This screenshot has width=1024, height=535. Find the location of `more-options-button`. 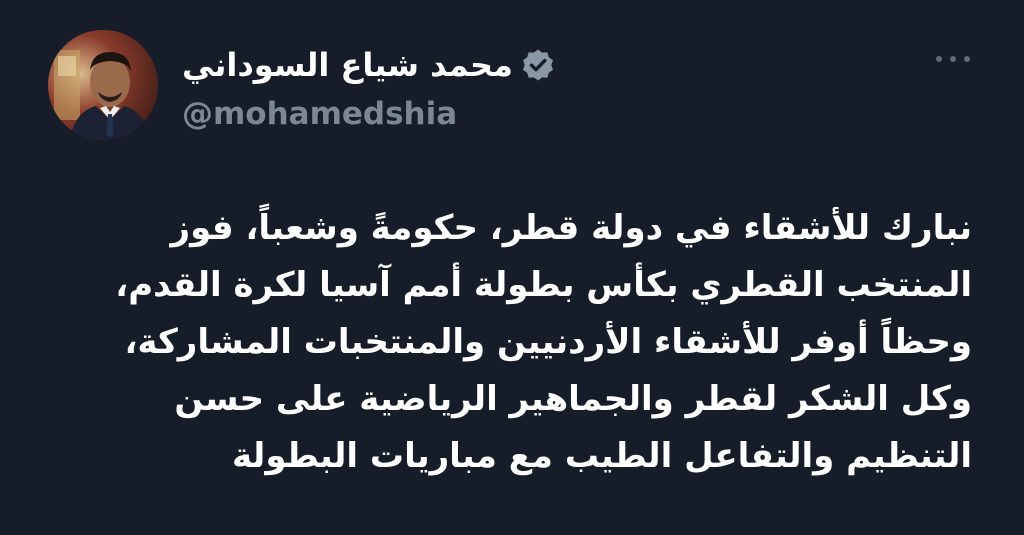

more-options-button is located at coordinates (953, 59).